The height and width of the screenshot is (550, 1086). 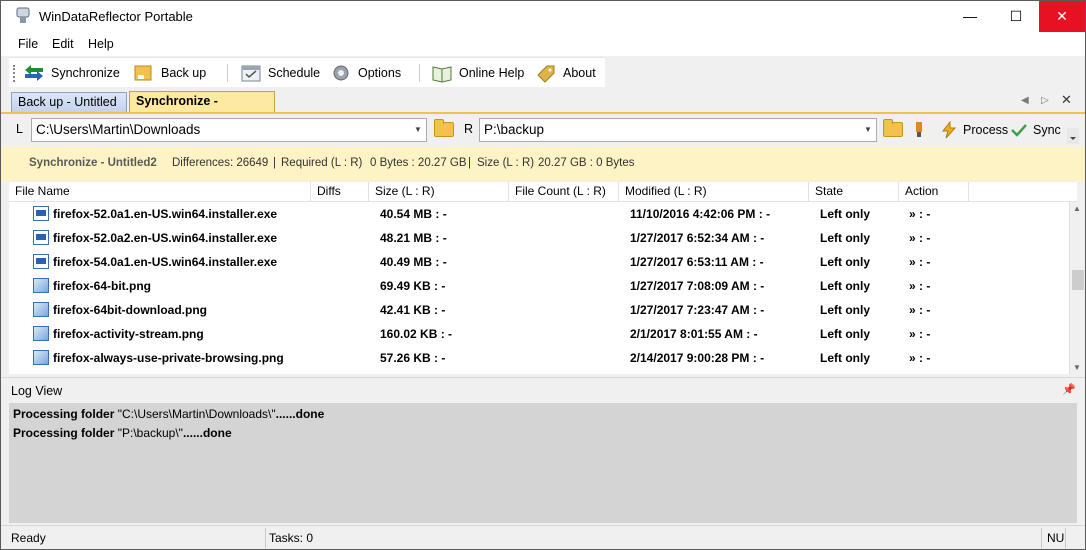 I want to click on schedule-button: Schedule, so click(x=280, y=73).